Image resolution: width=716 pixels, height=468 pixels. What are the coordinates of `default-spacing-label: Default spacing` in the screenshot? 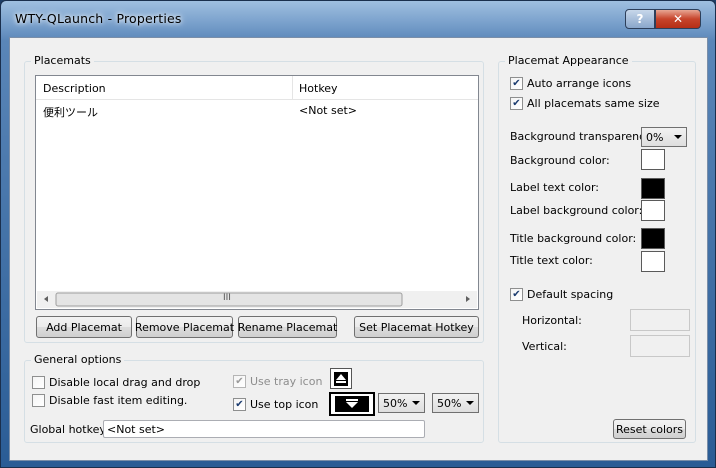 It's located at (570, 294).